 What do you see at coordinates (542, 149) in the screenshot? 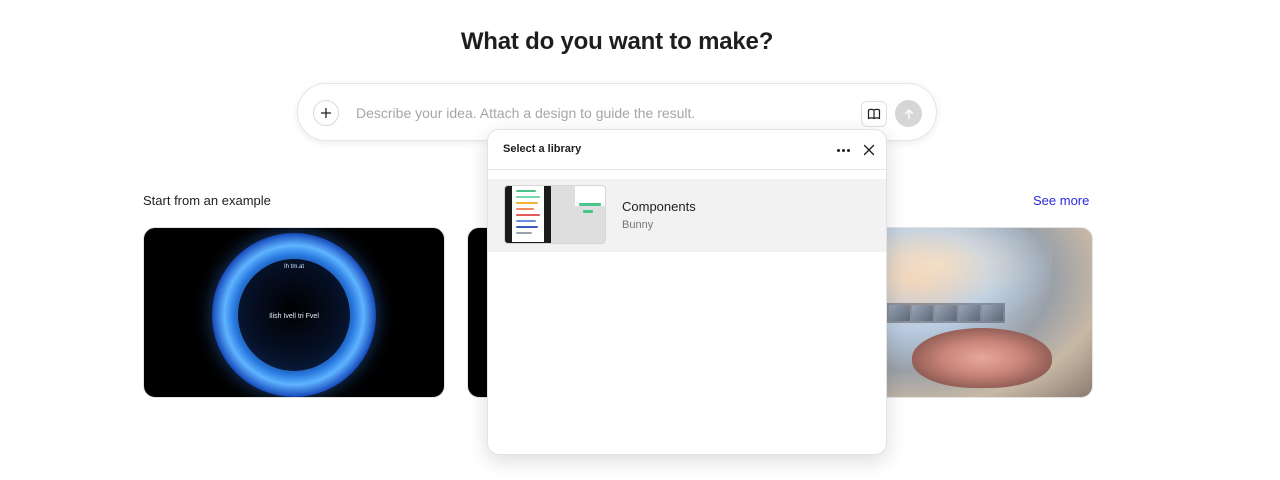
I see `popover-title: Select a library` at bounding box center [542, 149].